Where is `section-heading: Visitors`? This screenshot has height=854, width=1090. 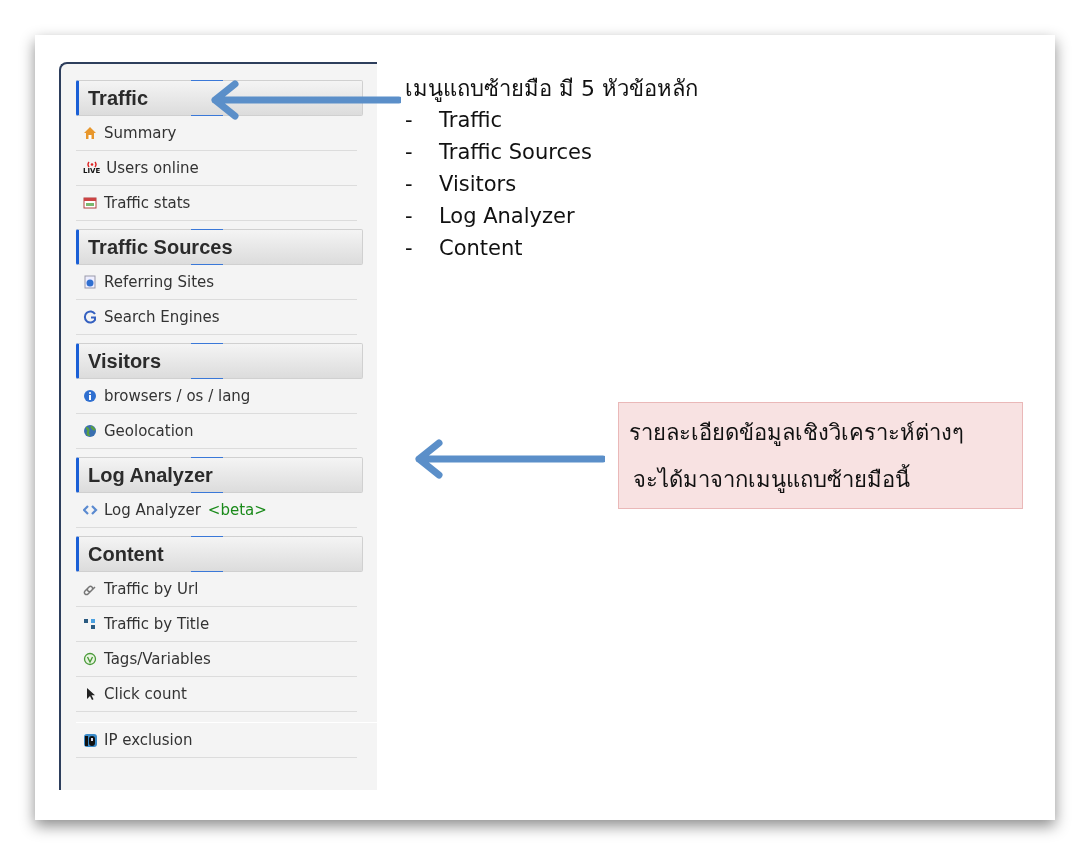
section-heading: Visitors is located at coordinates (219, 361).